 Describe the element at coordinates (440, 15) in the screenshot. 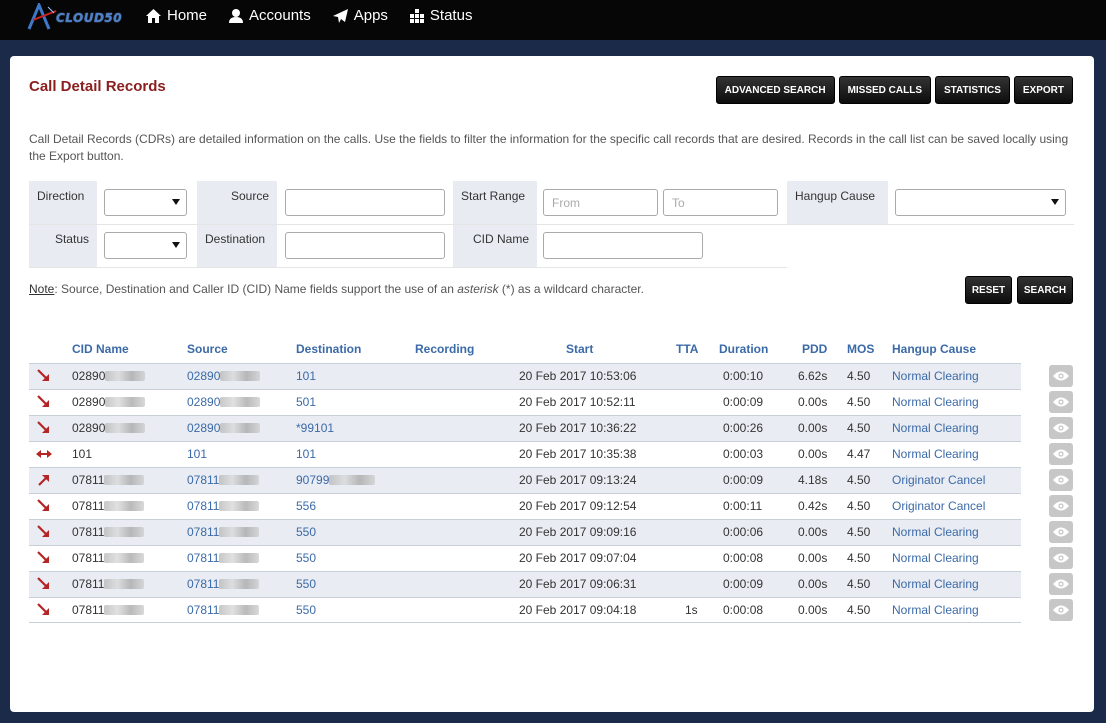

I see `nav-status: Status` at that location.